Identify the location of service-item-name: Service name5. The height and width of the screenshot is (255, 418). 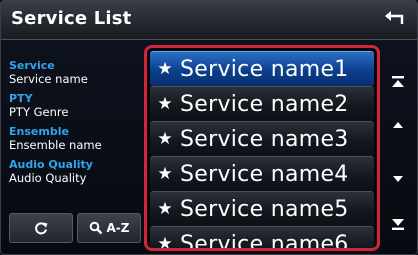
(264, 209).